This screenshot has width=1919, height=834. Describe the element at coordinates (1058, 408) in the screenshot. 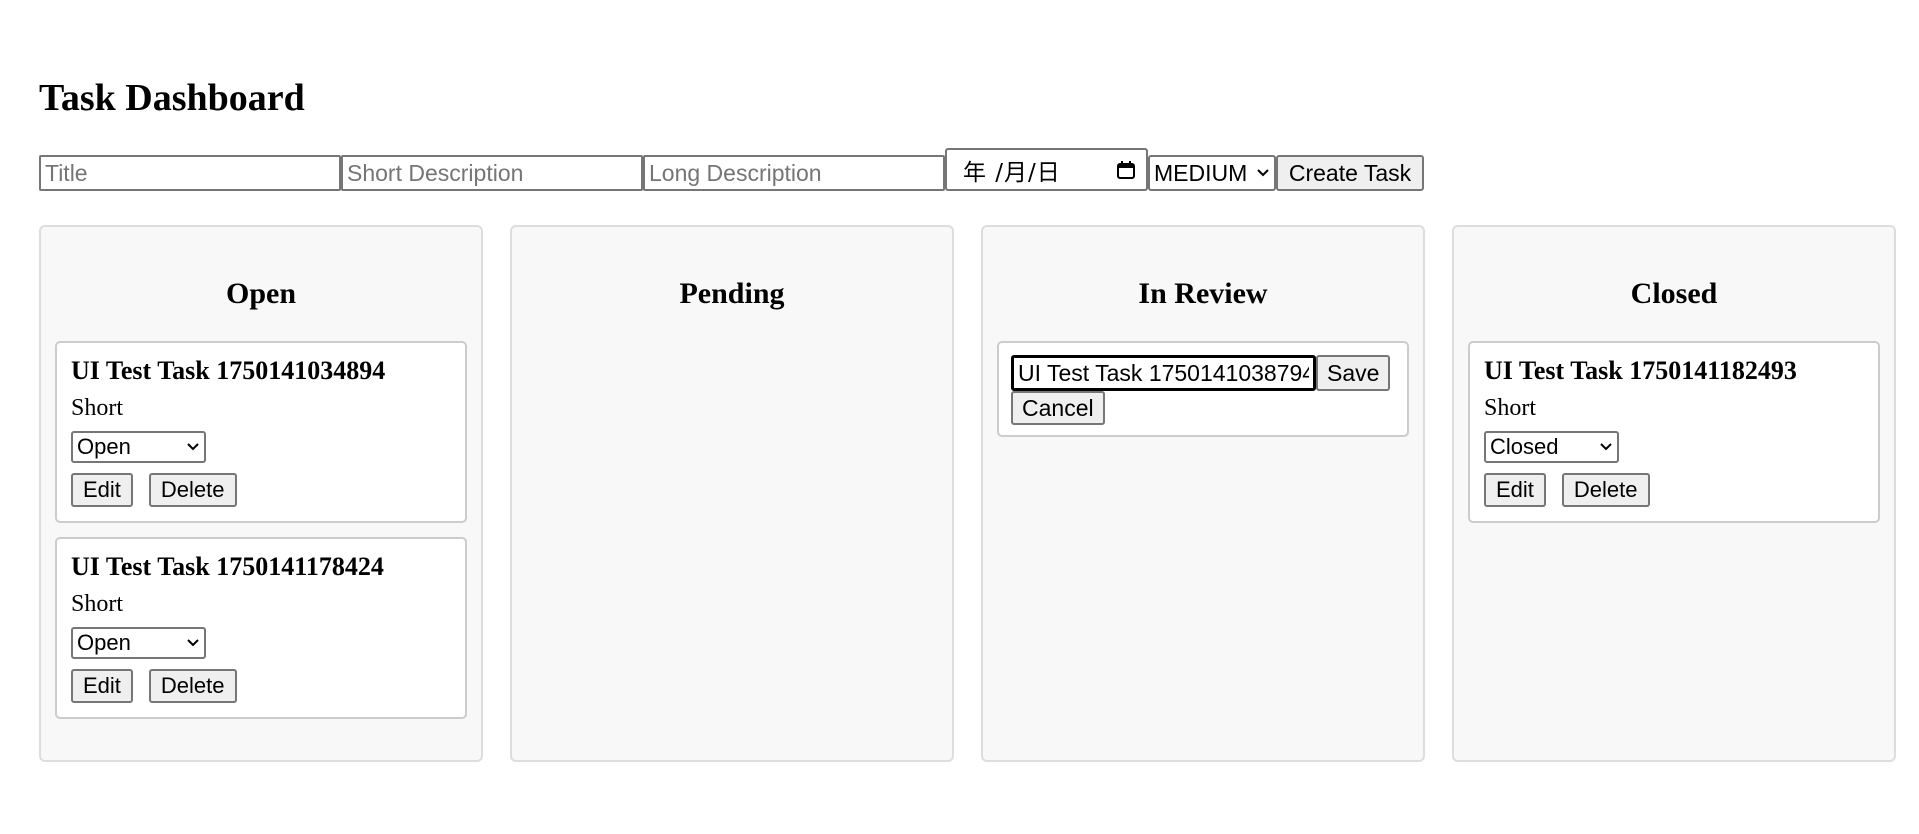

I see `cancel-button: Cancel` at that location.